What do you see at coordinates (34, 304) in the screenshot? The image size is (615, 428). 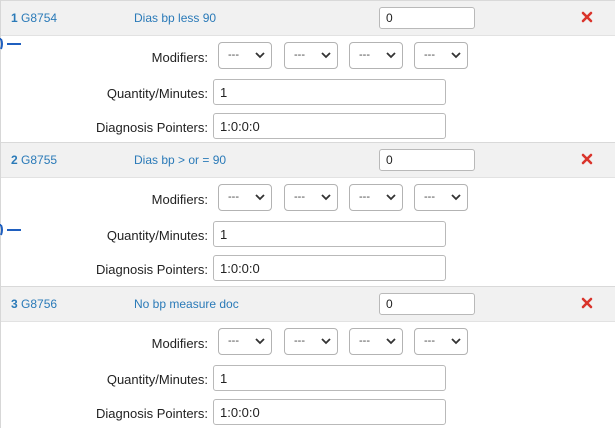 I see `procedure-code-link: 3 G8756` at bounding box center [34, 304].